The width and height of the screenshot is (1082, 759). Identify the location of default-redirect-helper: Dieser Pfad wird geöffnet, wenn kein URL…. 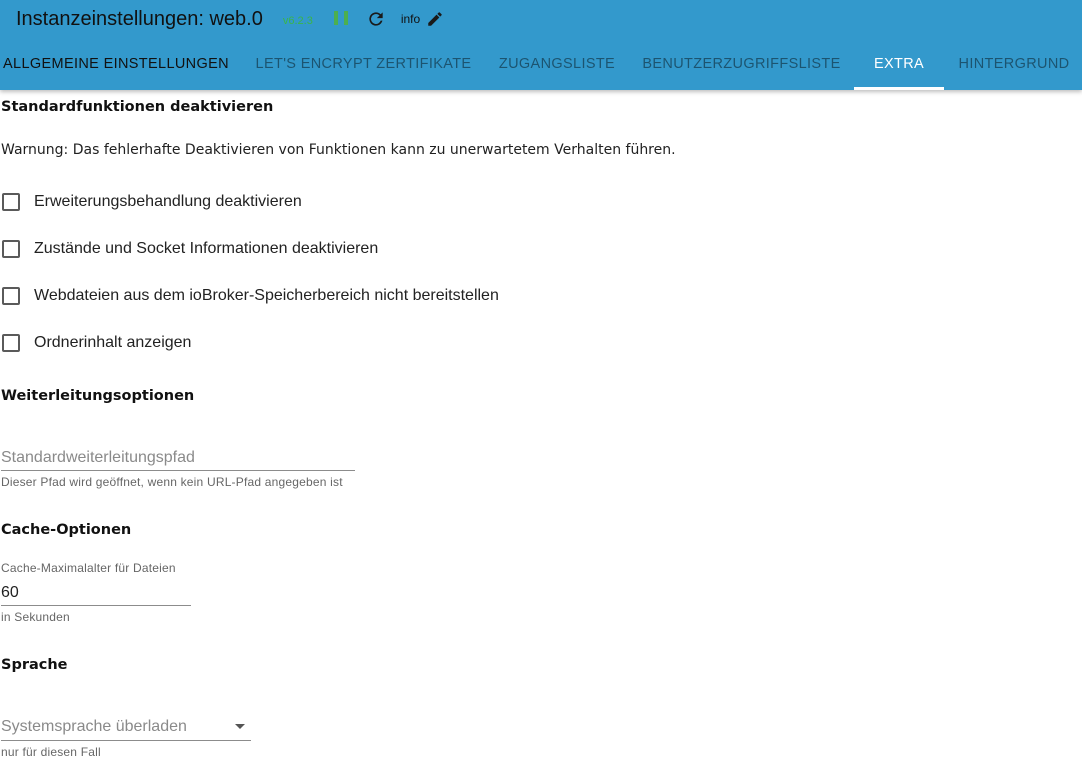
(172, 482).